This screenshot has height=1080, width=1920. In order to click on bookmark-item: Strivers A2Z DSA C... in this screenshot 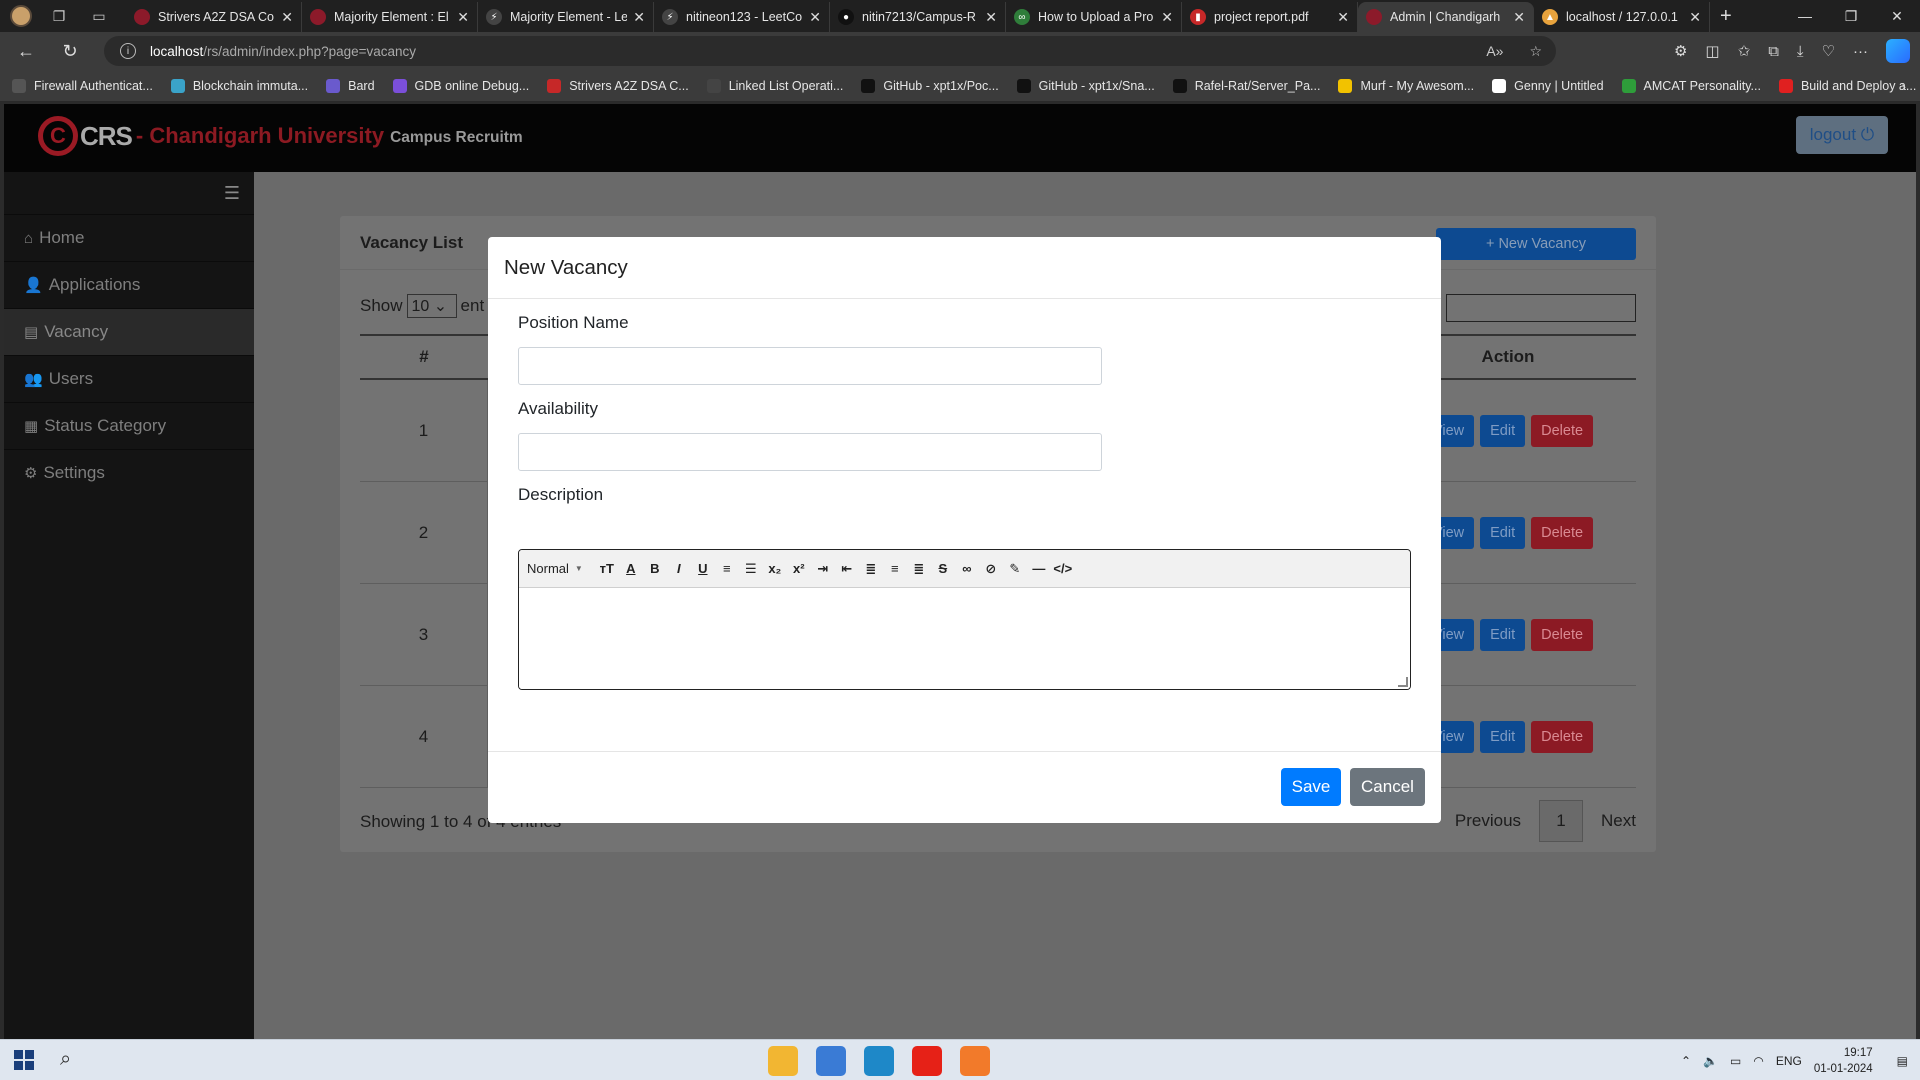, I will do `click(618, 85)`.